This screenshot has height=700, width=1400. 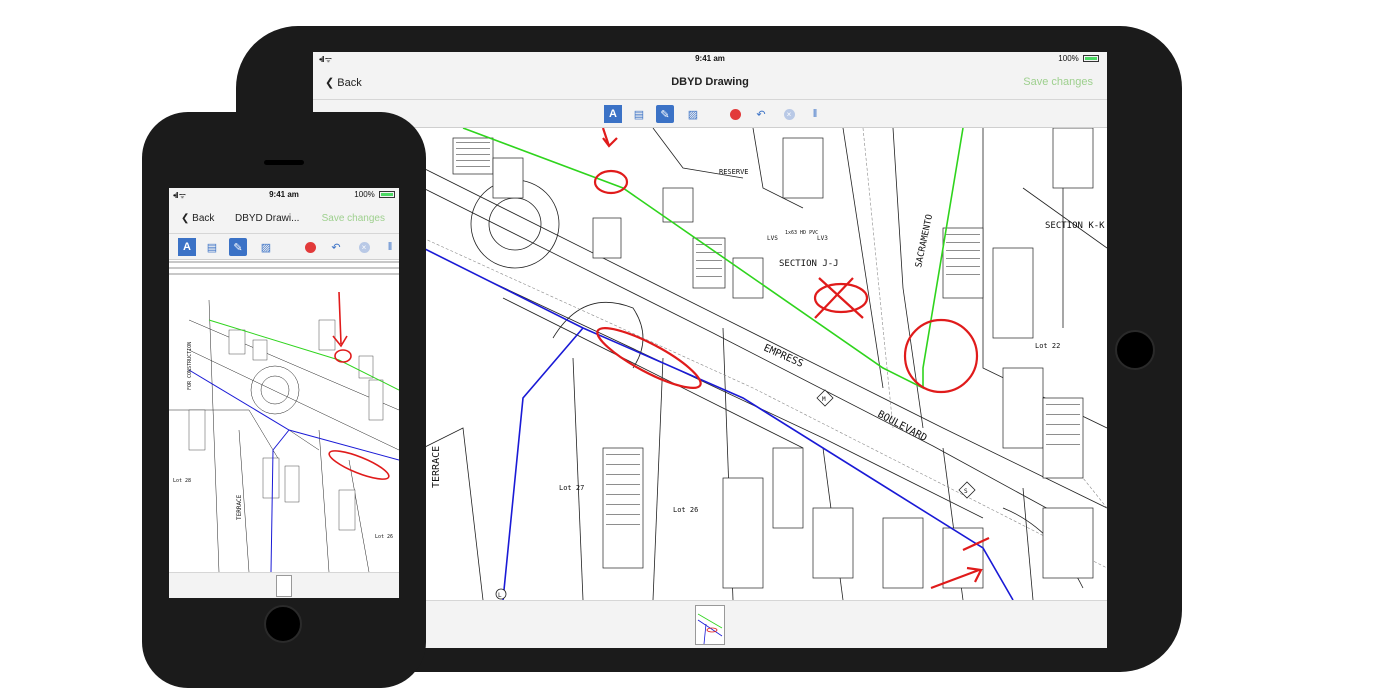 What do you see at coordinates (283, 624) in the screenshot?
I see `phone-home-button` at bounding box center [283, 624].